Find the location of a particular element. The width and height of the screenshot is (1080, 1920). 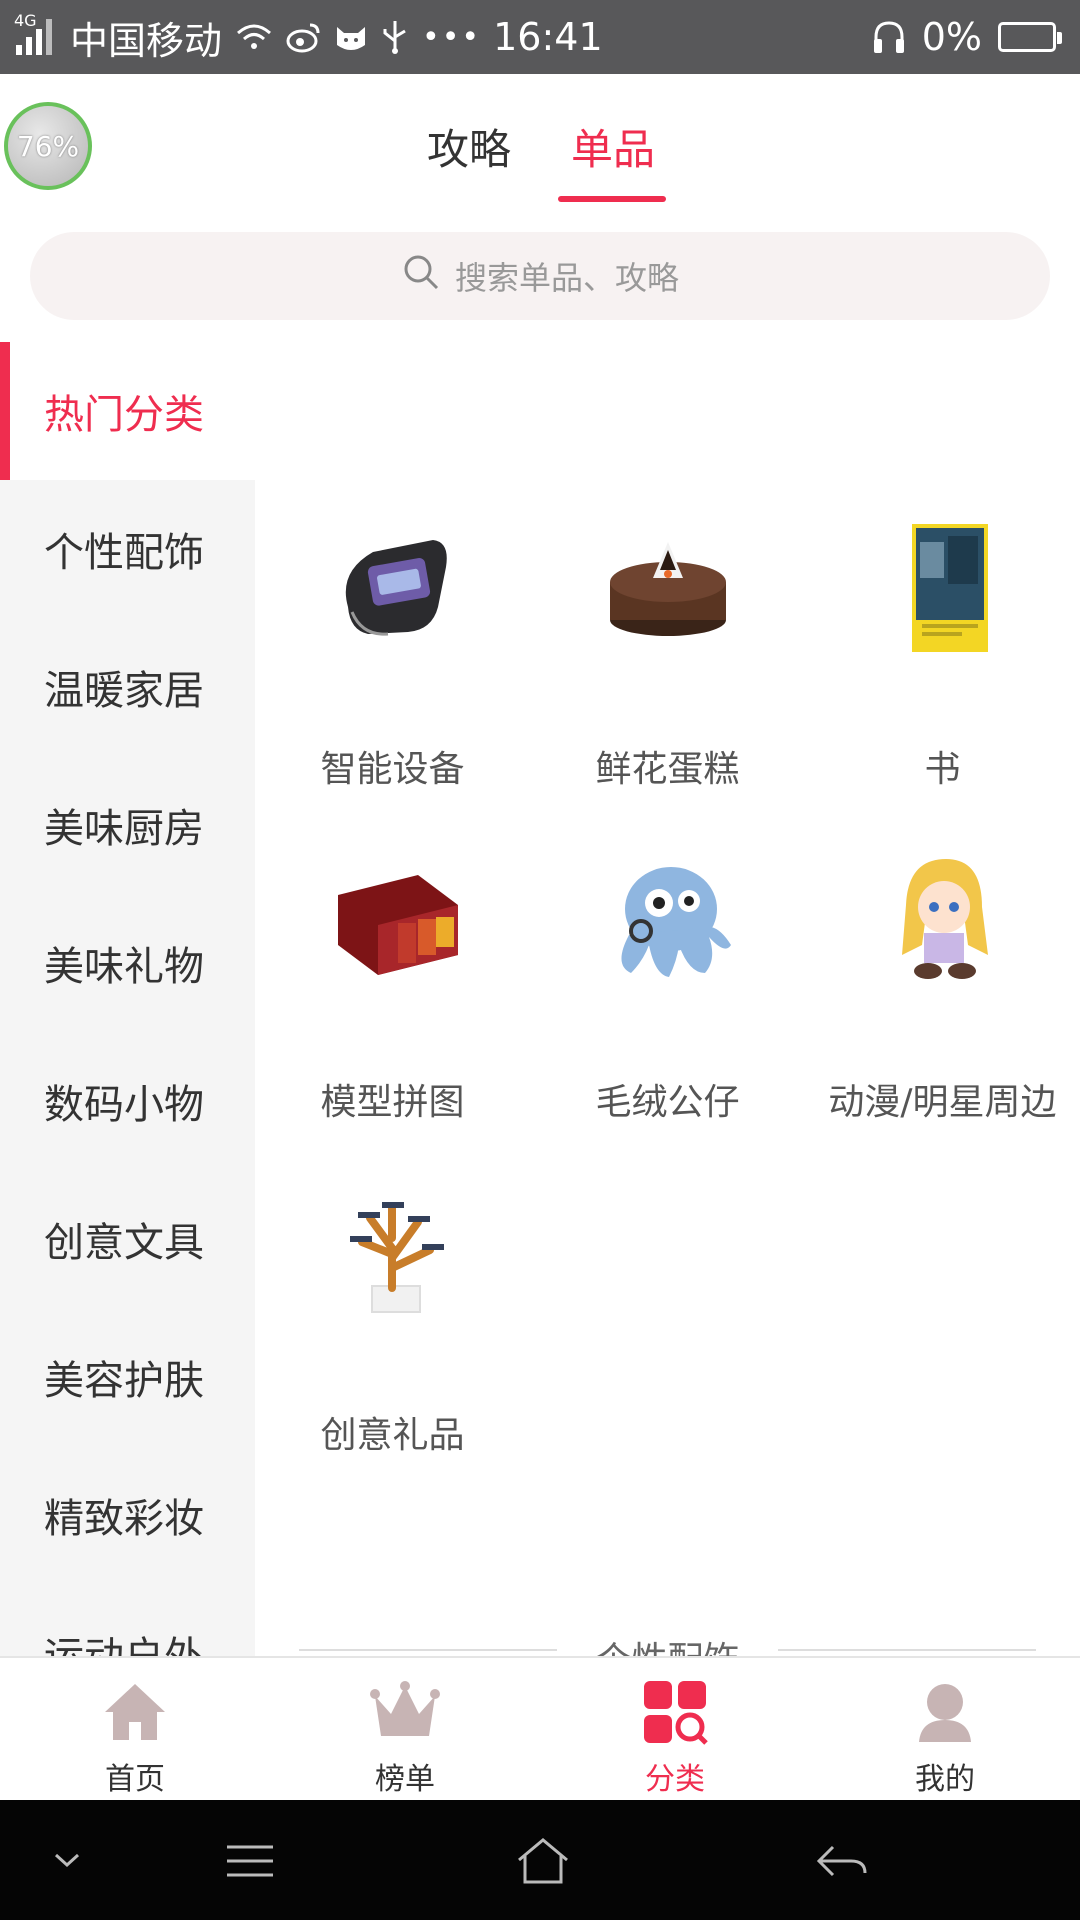

search-icon is located at coordinates (421, 276).